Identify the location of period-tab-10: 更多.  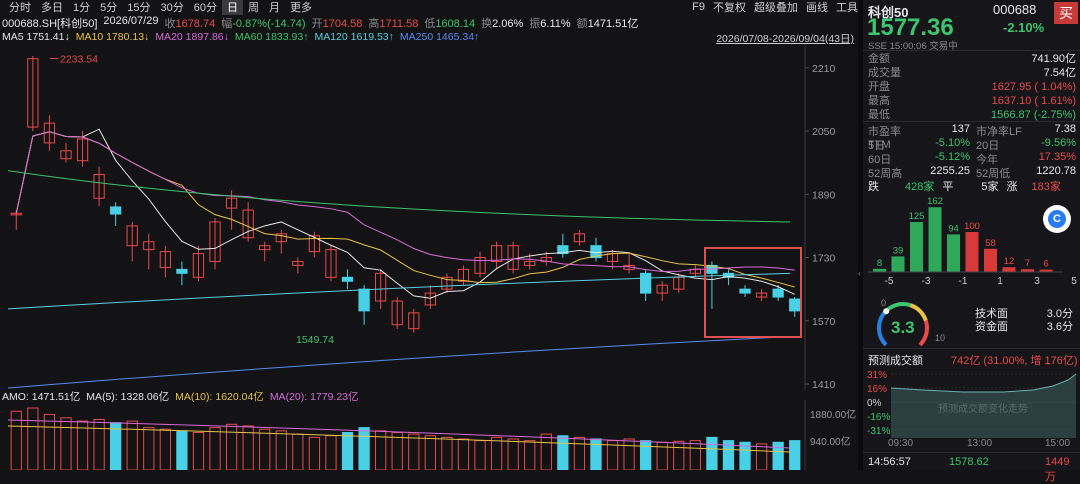
(301, 7).